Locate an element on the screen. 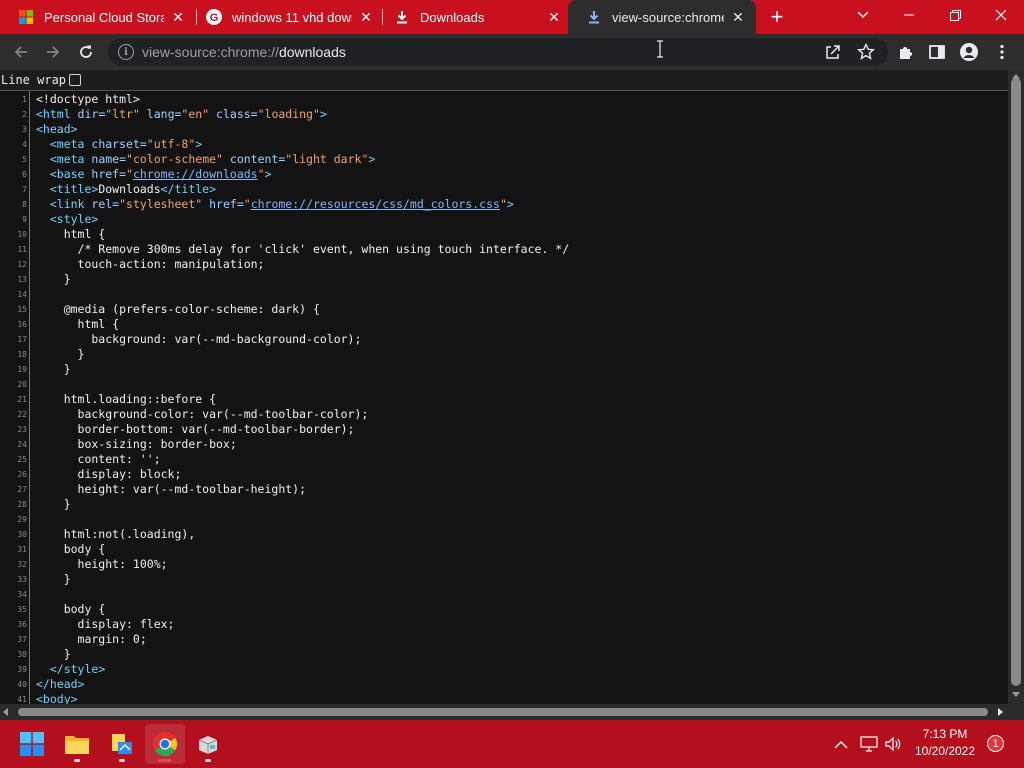 The width and height of the screenshot is (1024, 768). line-number: 14 is located at coordinates (22, 294).